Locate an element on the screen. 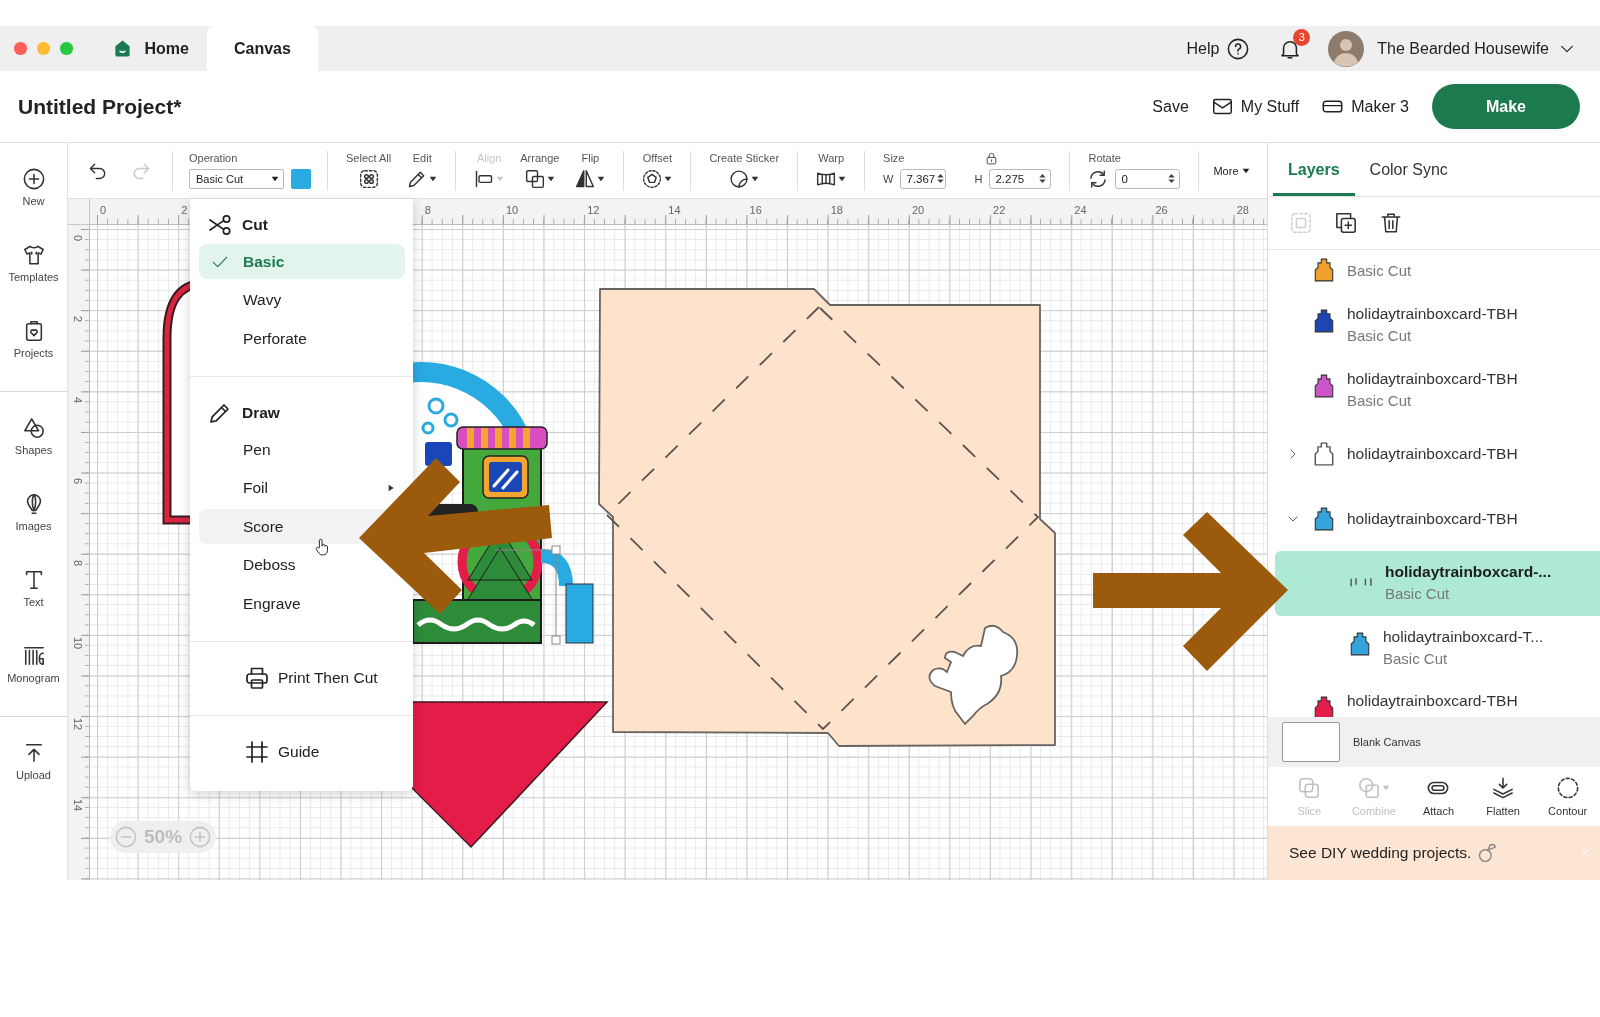  tool-label: Arrange is located at coordinates (540, 158).